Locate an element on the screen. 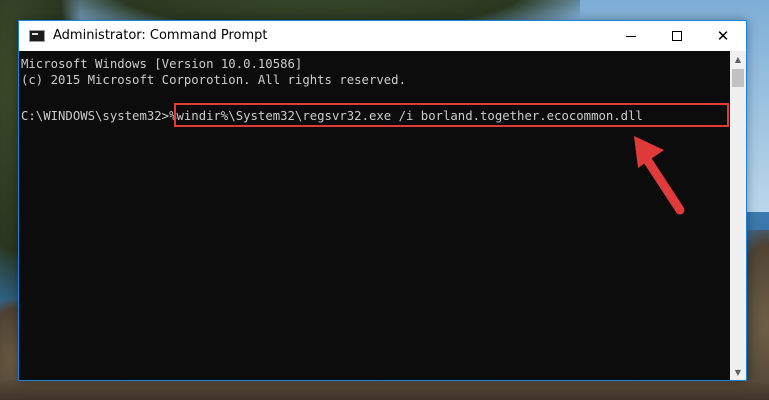  minimize-button is located at coordinates (631, 36).